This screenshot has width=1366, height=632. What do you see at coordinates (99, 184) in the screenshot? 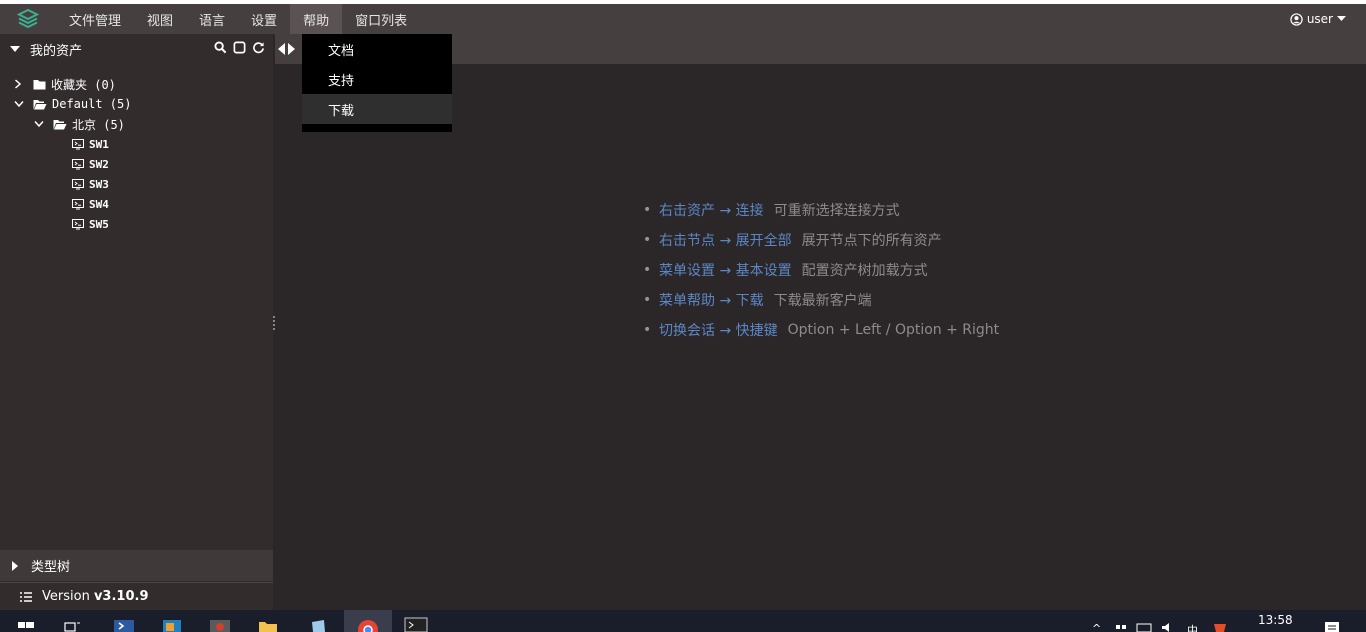
I see `tree-asset-label: SW3` at bounding box center [99, 184].